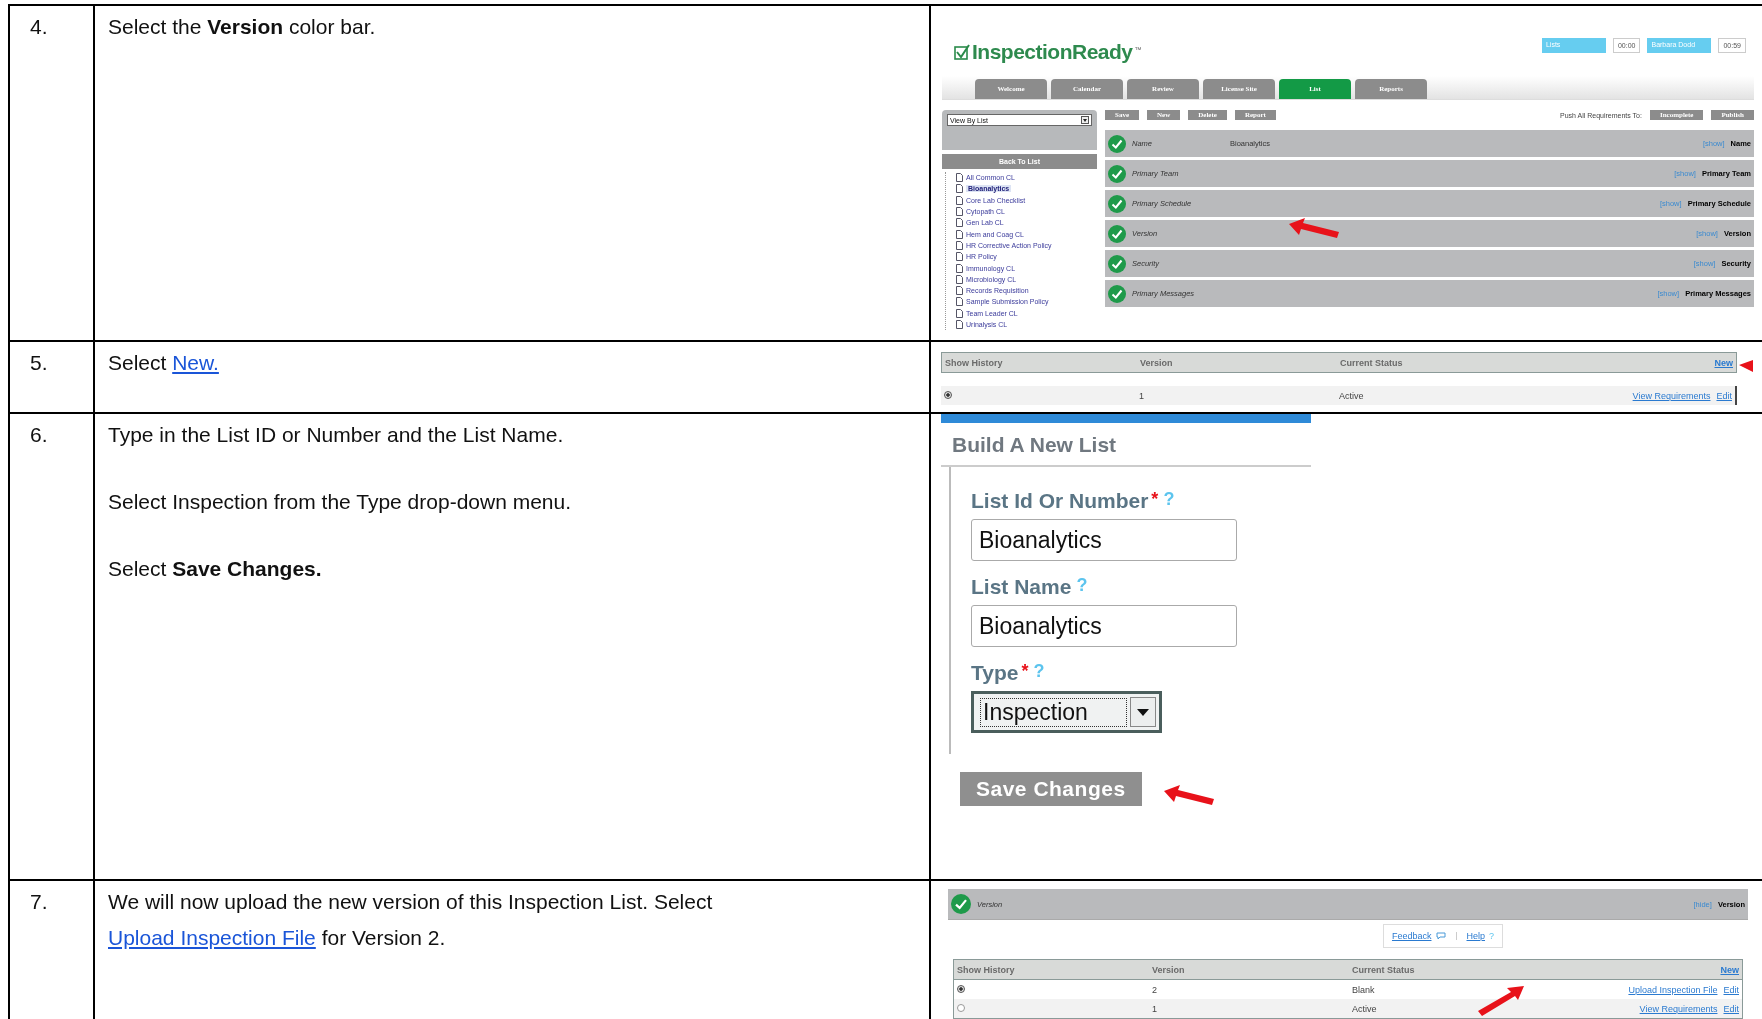 This screenshot has width=1762, height=1019. I want to click on app-logo: InspectionReady, so click(1052, 52).